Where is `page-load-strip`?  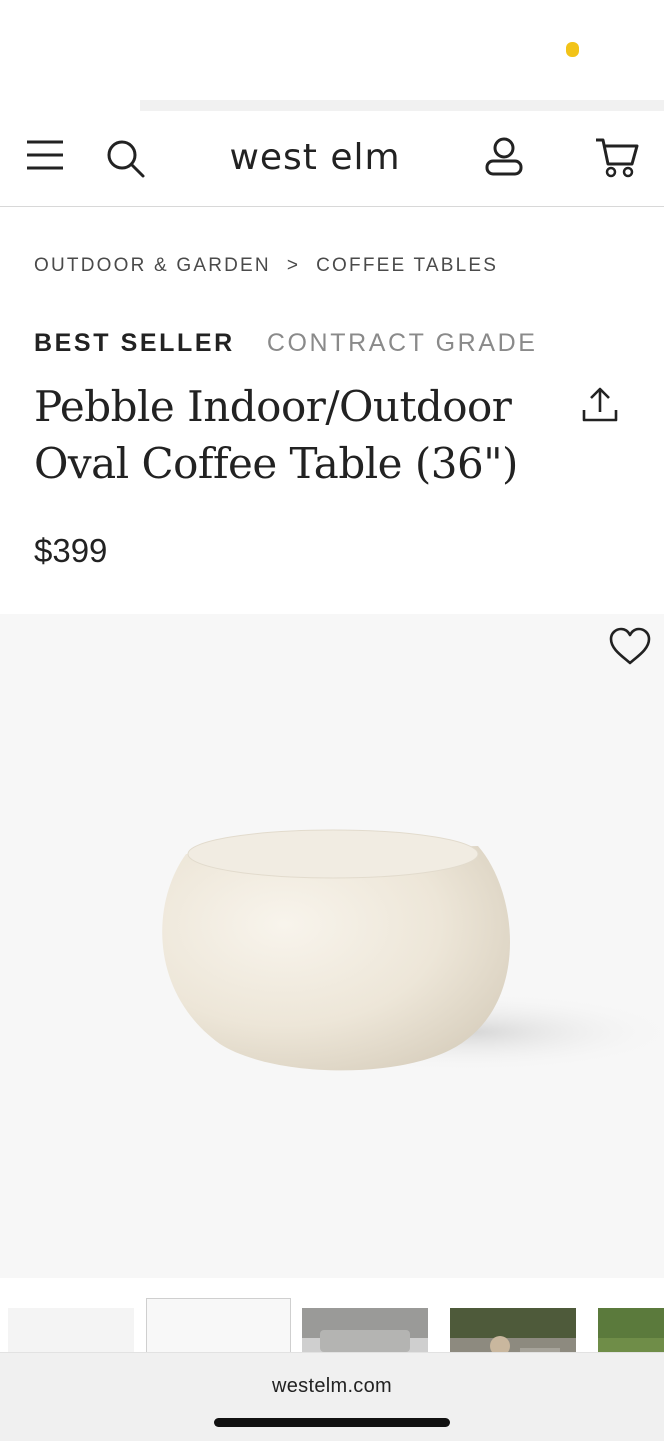 page-load-strip is located at coordinates (402, 105).